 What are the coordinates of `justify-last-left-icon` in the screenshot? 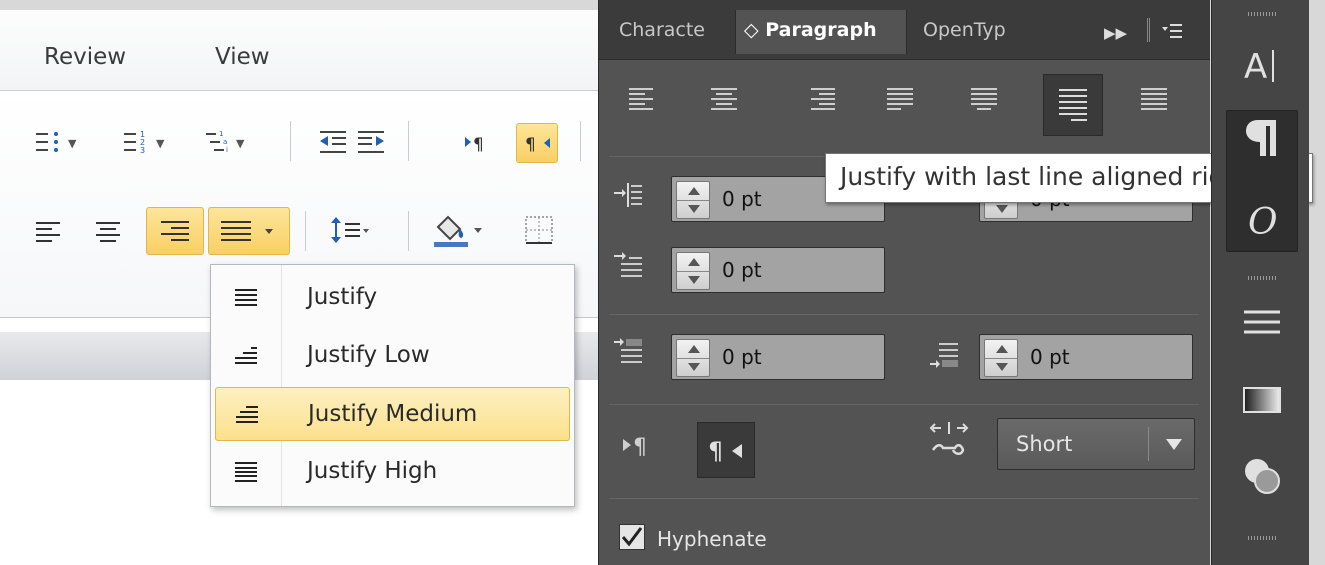 It's located at (900, 99).